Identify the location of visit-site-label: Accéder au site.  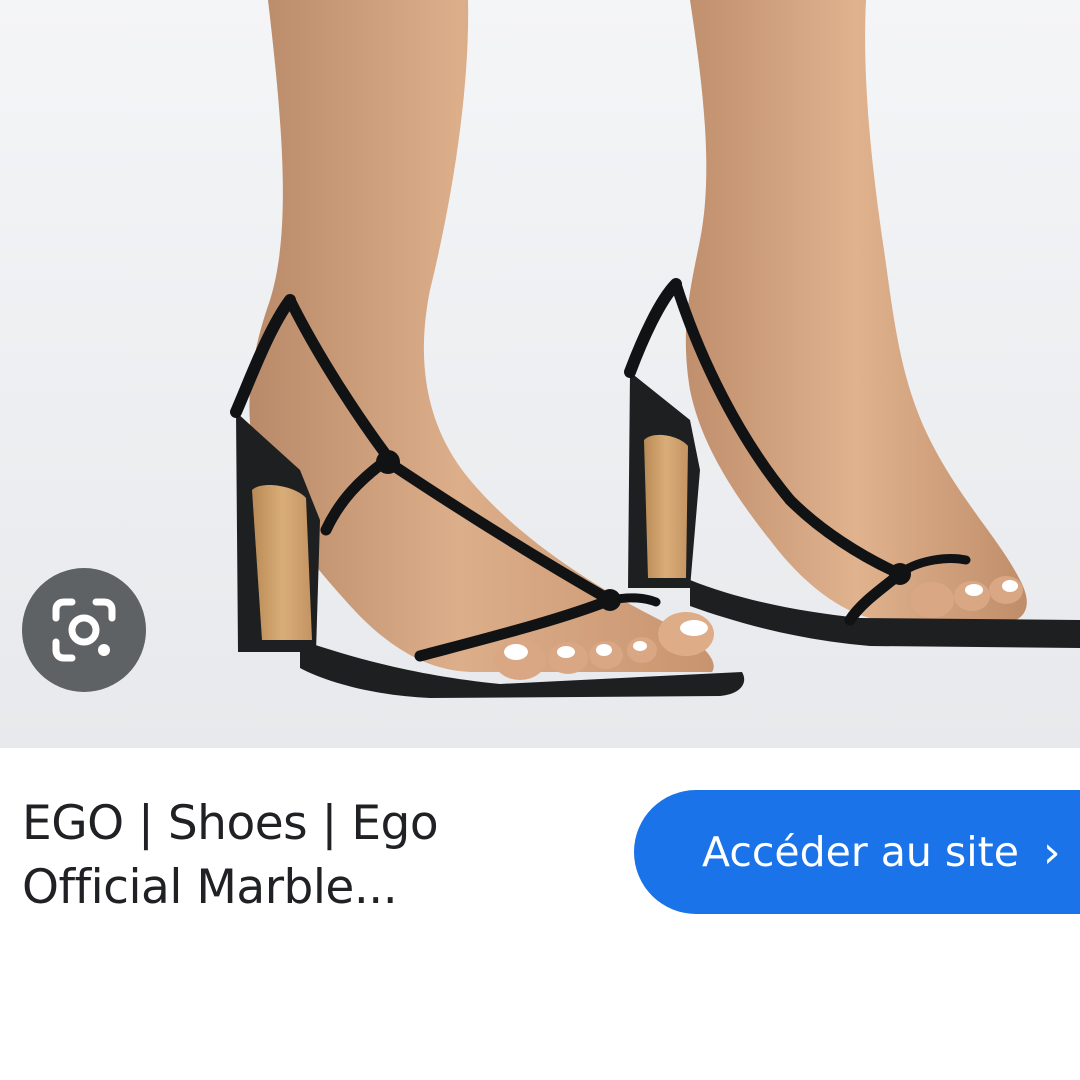
(860, 852).